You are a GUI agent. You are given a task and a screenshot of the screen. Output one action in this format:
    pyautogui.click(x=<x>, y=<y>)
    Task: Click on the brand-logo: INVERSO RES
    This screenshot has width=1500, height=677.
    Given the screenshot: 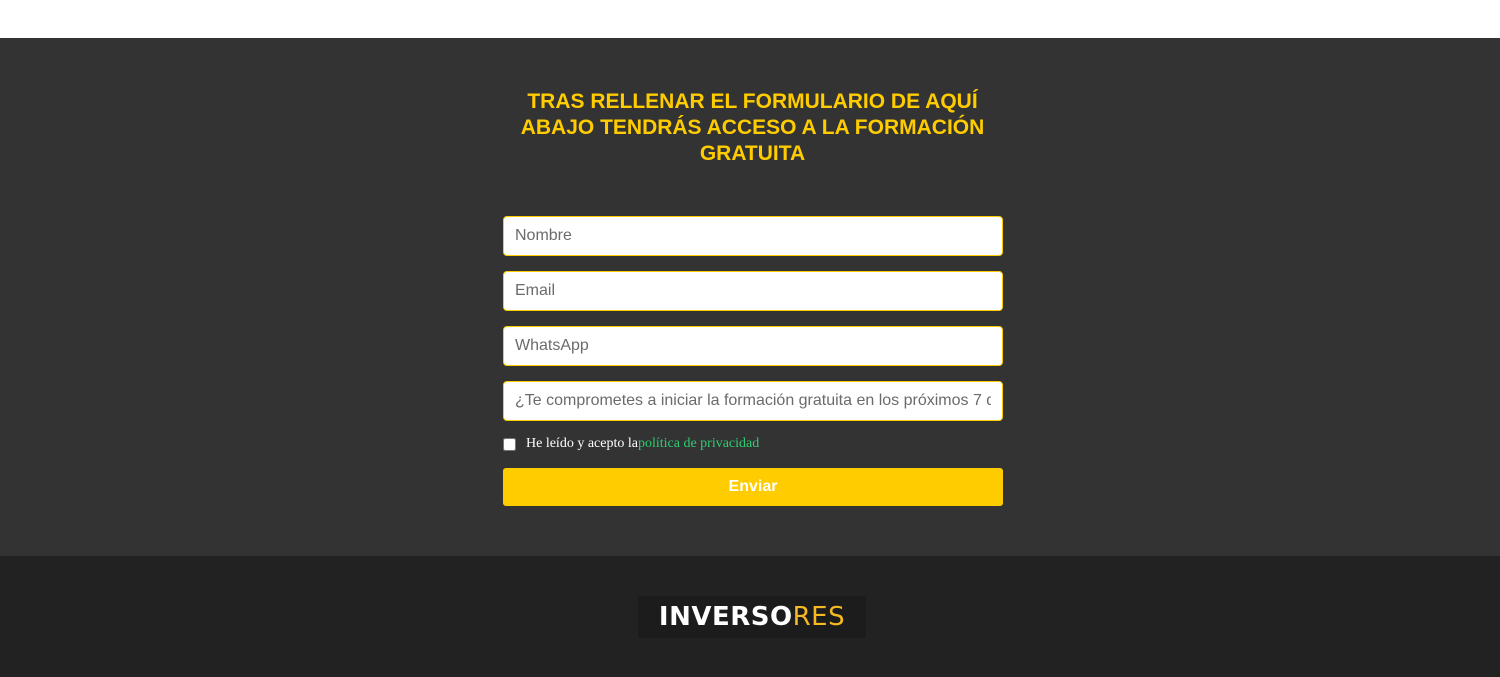 What is the action you would take?
    pyautogui.click(x=752, y=617)
    